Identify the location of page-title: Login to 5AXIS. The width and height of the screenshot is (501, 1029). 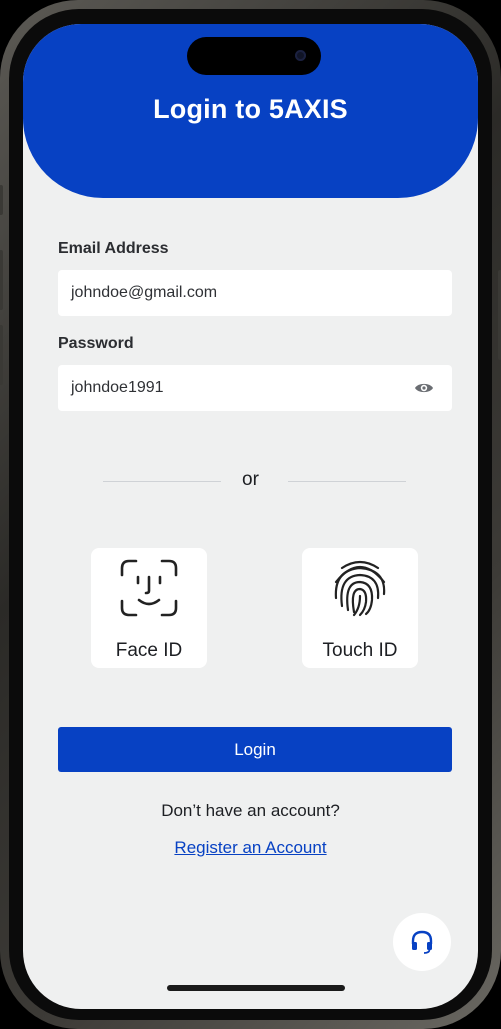
(250, 109).